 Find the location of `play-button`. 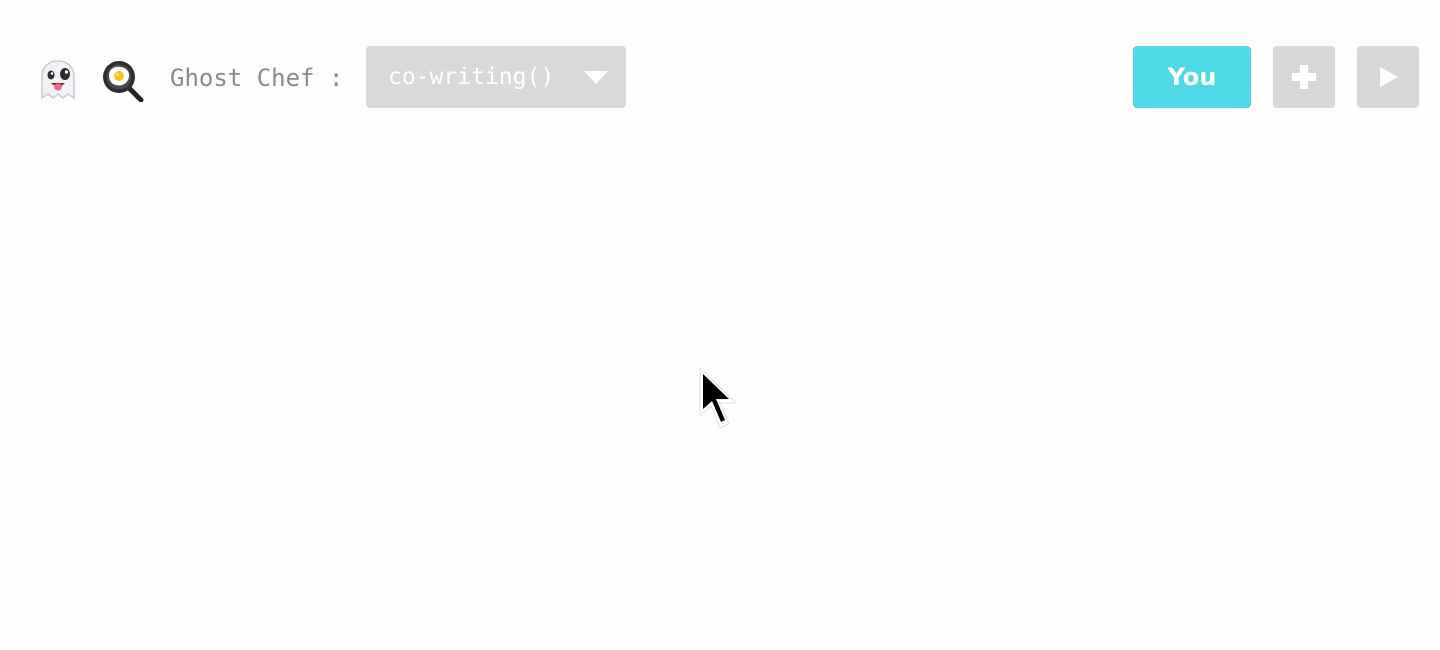

play-button is located at coordinates (1388, 77).